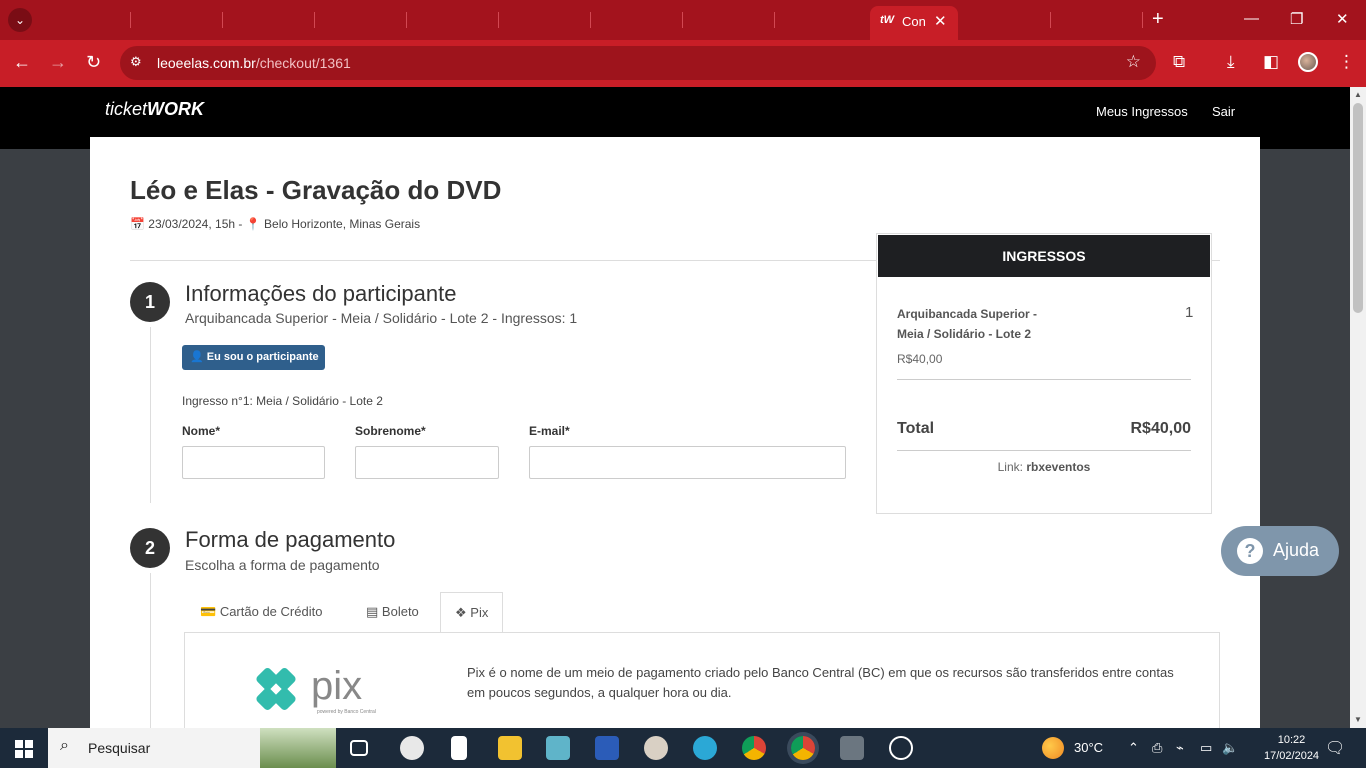 The image size is (1366, 768). Describe the element at coordinates (1251, 18) in the screenshot. I see `minimize-icon: —` at that location.